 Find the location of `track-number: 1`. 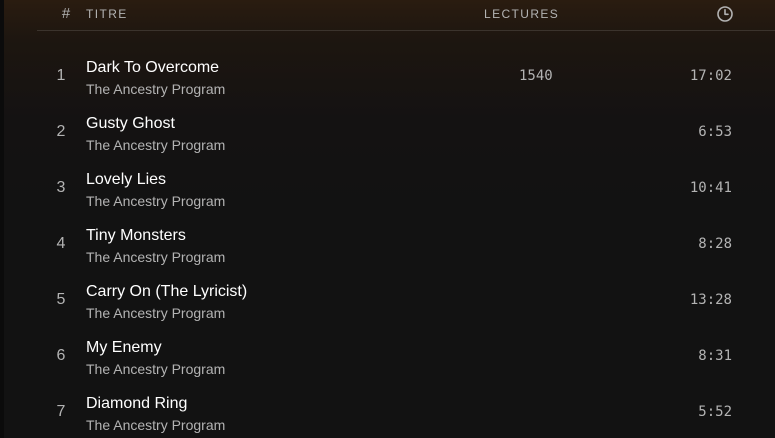

track-number: 1 is located at coordinates (61, 75).